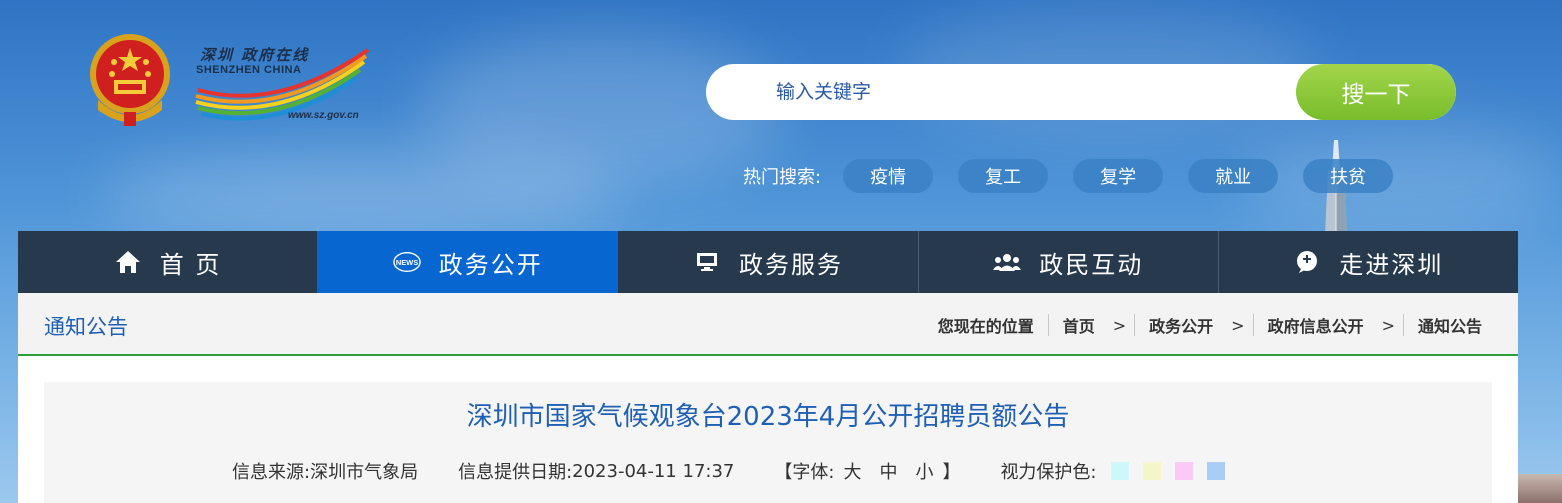 Image resolution: width=1562 pixels, height=503 pixels. I want to click on nav-item-government-affairs: NEWS 政务公开, so click(468, 262).